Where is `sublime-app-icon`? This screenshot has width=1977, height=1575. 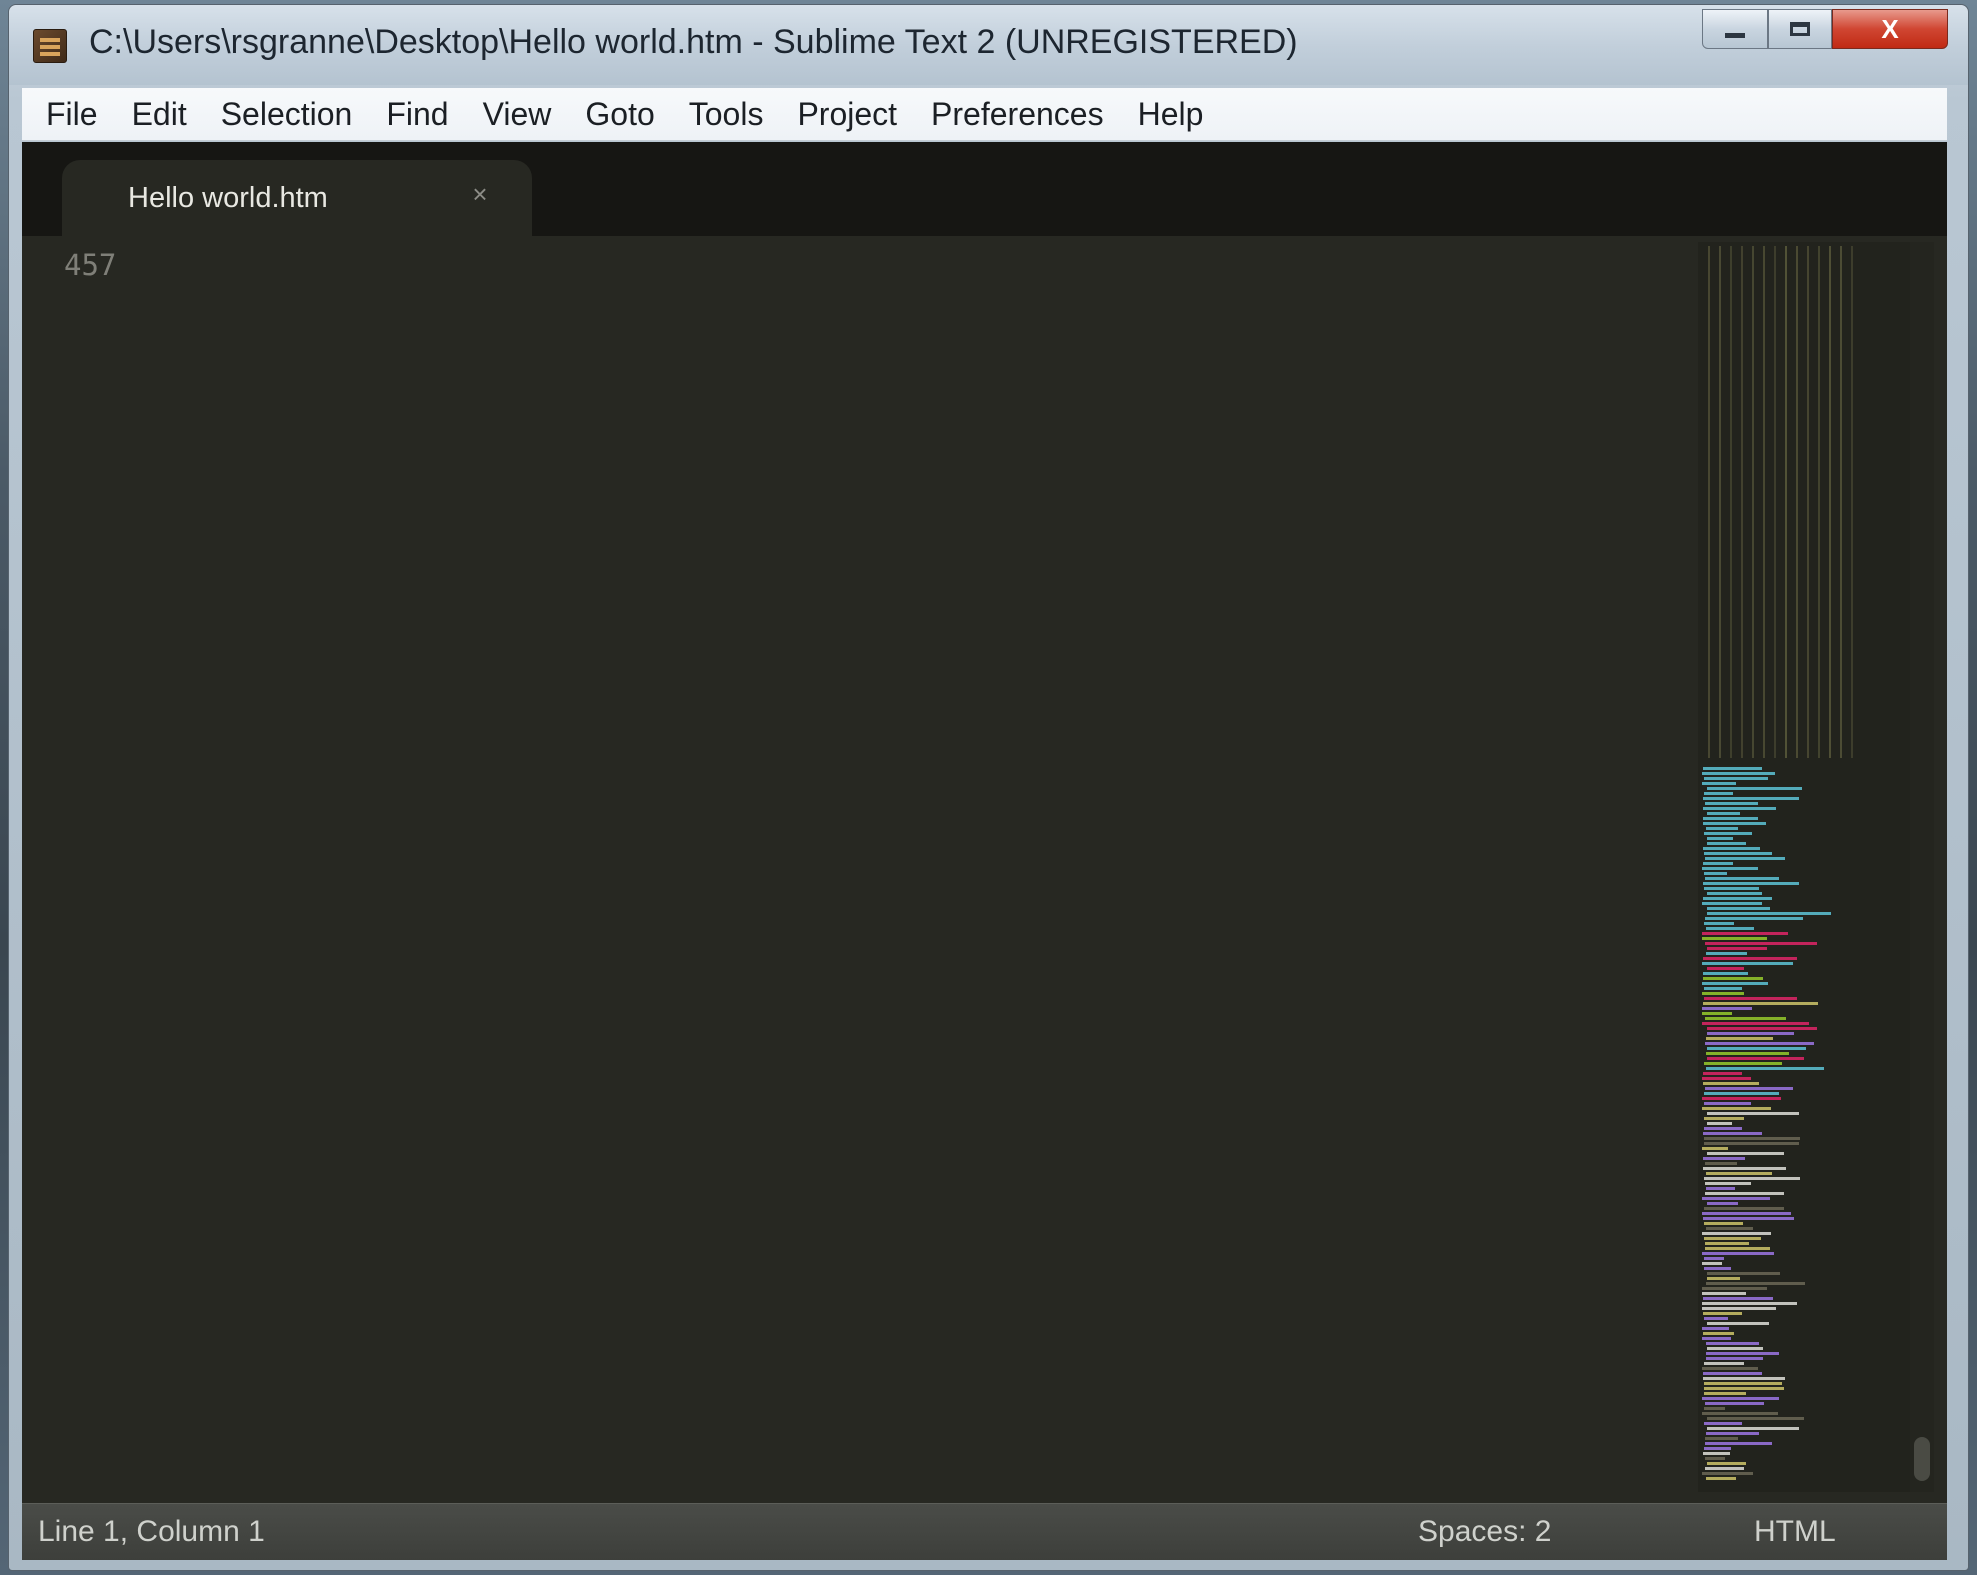
sublime-app-icon is located at coordinates (50, 46).